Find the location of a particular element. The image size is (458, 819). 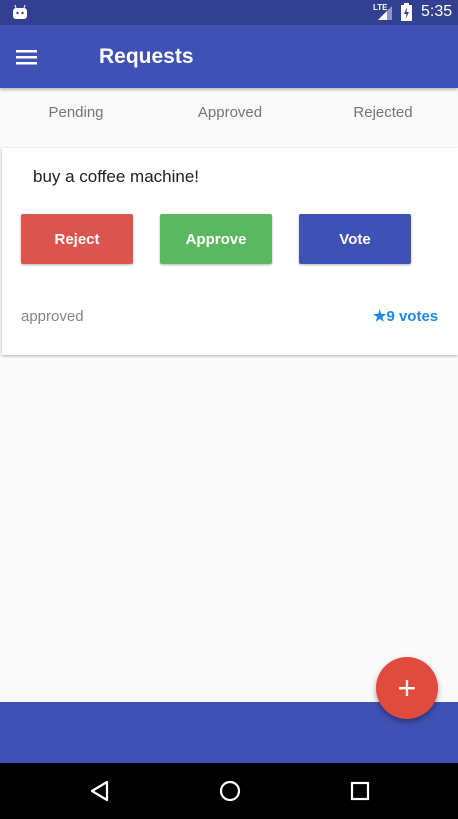

signal-icon is located at coordinates (385, 13).